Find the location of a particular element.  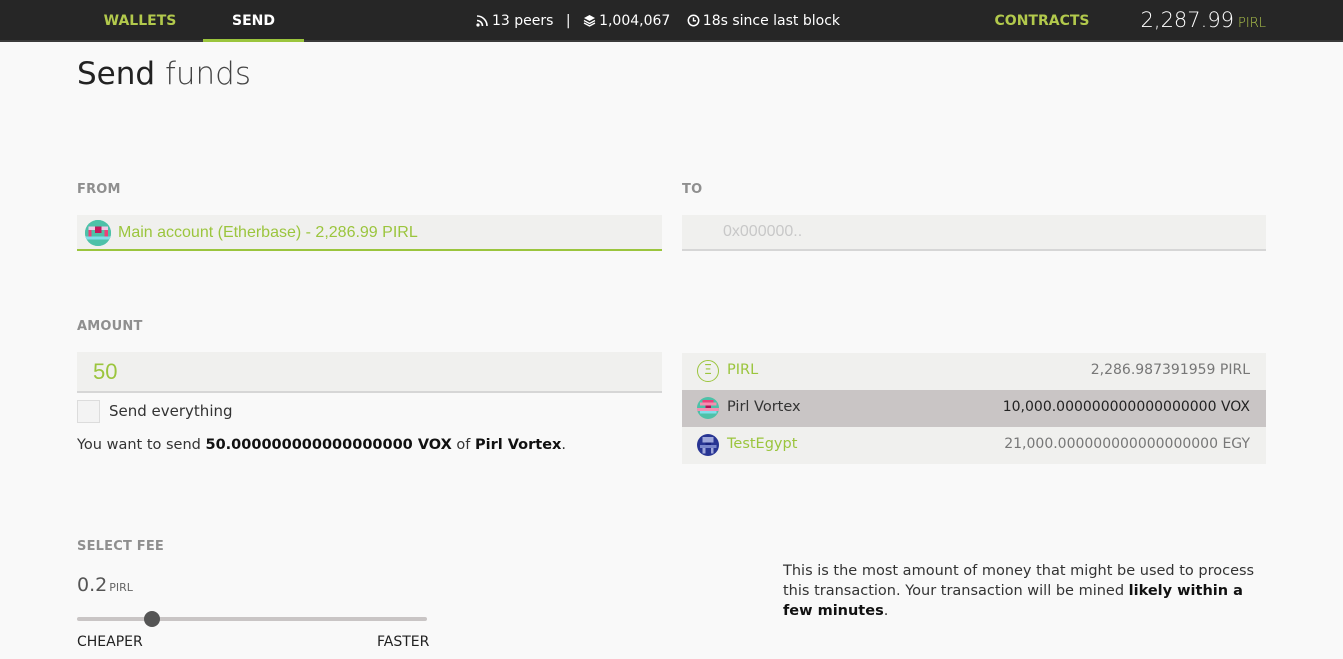

clock-icon is located at coordinates (695, 21).